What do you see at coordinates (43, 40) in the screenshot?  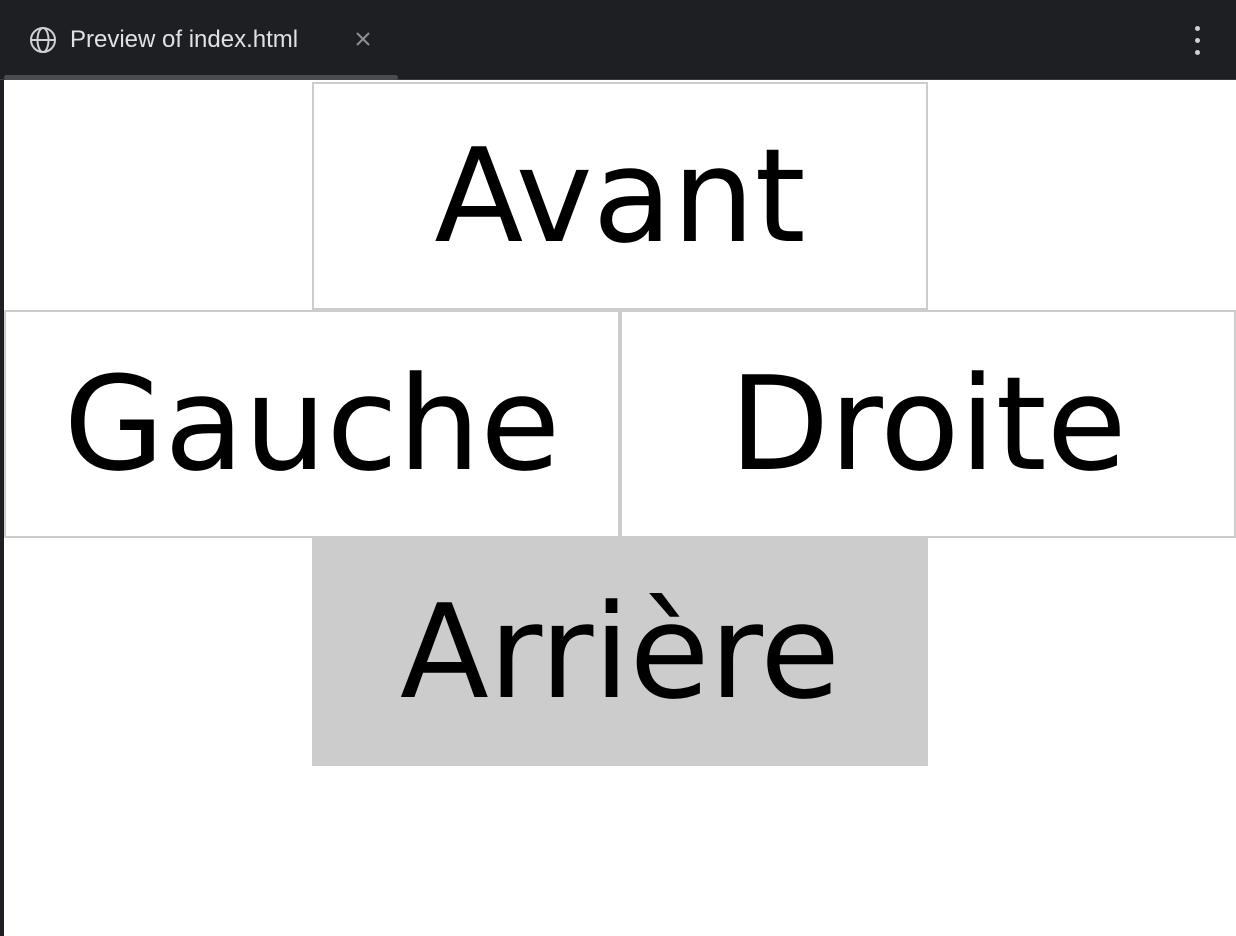 I see `globe-icon` at bounding box center [43, 40].